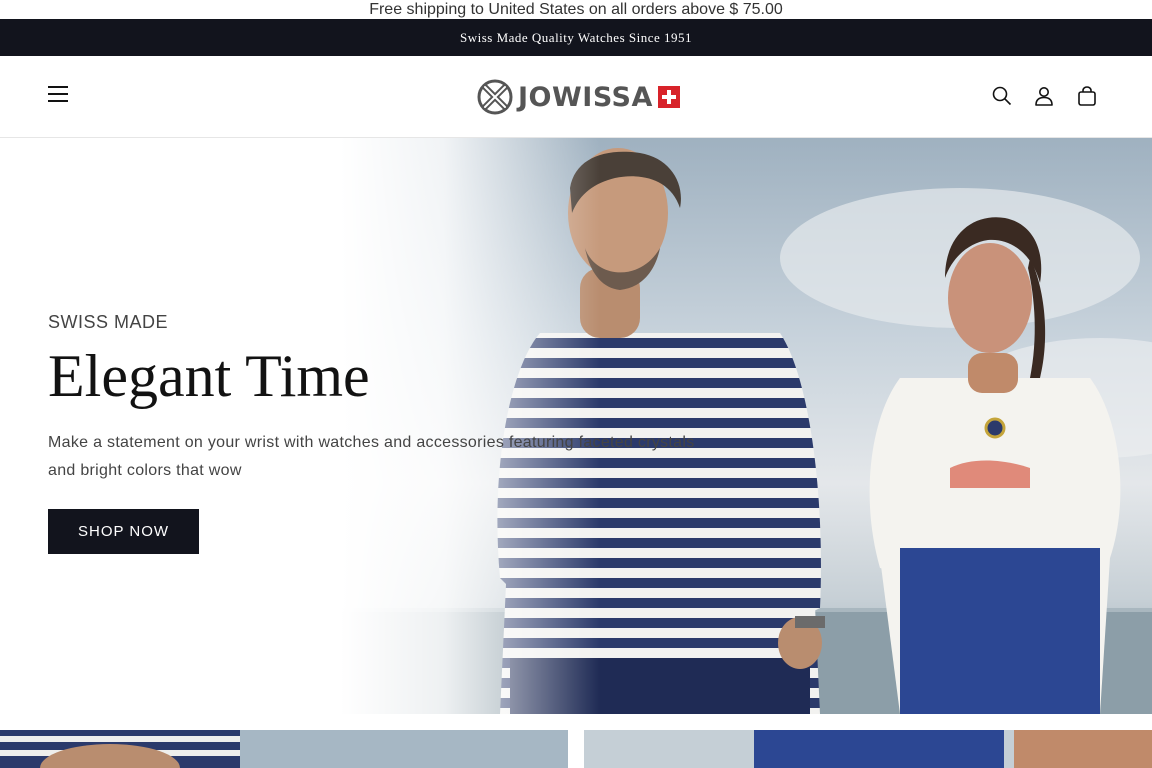  I want to click on cart-button, so click(1087, 96).